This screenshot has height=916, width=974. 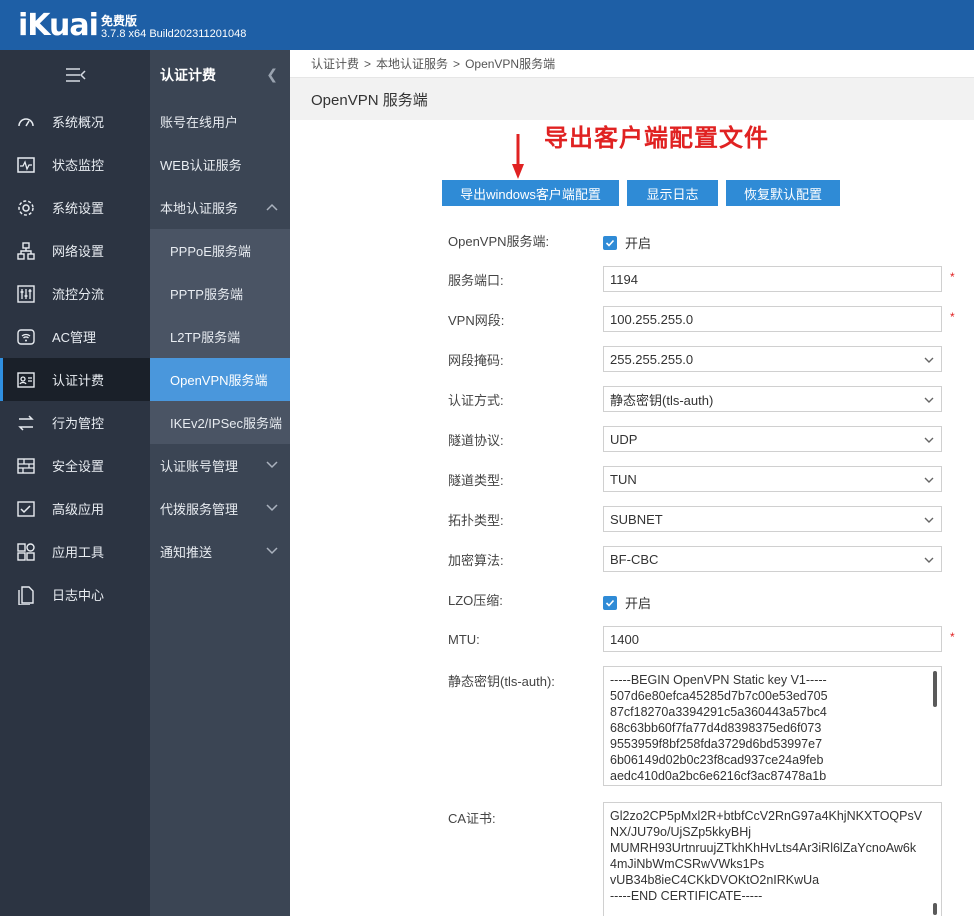 I want to click on subnav-item-notifications: 通知推送, so click(x=220, y=551).